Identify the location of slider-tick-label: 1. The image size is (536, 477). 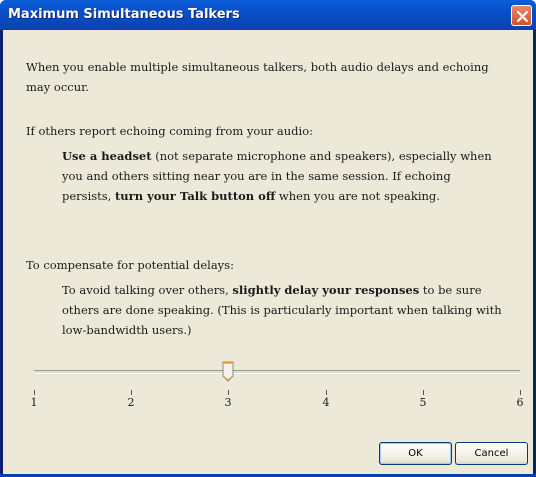
(34, 402).